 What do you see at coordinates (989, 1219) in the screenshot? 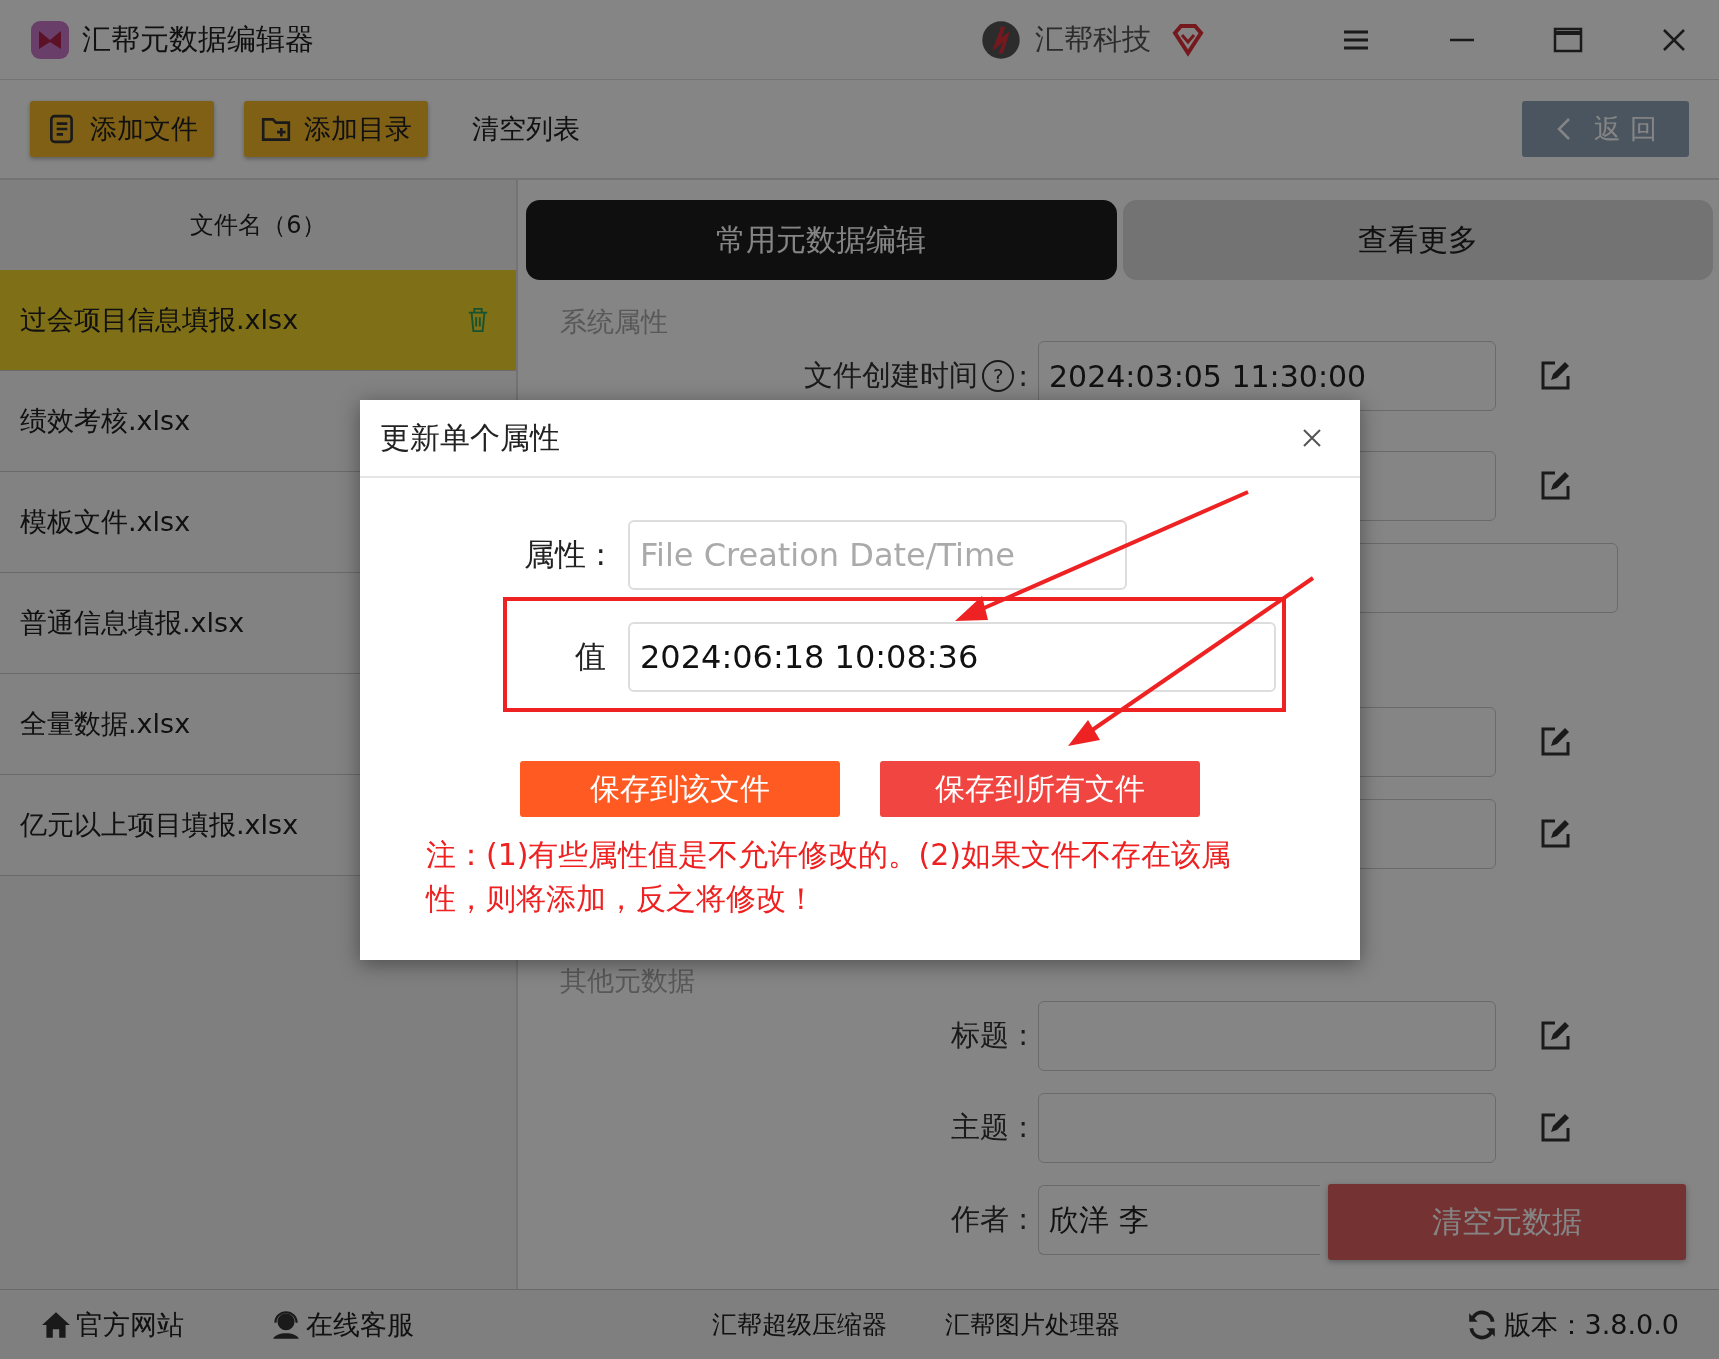
I see `field-label: 作者 :` at bounding box center [989, 1219].